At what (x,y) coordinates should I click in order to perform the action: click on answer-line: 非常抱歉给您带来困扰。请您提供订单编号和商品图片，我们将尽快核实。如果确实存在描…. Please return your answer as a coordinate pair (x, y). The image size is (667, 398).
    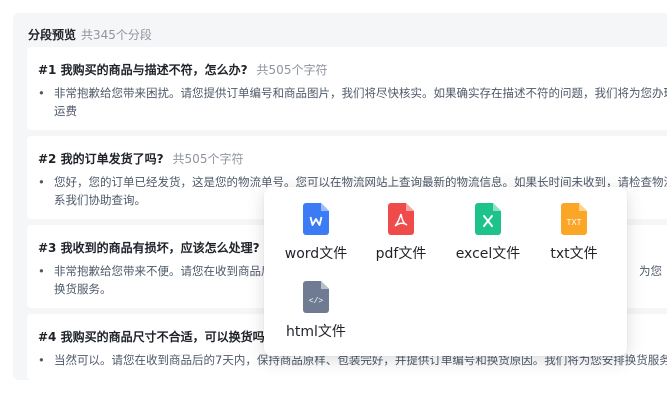
    Looking at the image, I should click on (360, 93).